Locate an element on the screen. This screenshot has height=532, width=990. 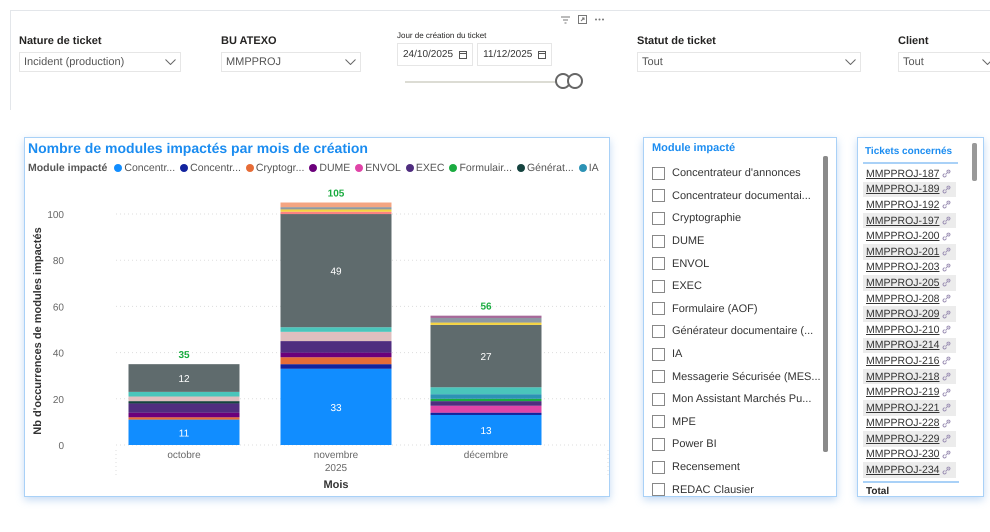
slicer-item: EXEC is located at coordinates (737, 286).